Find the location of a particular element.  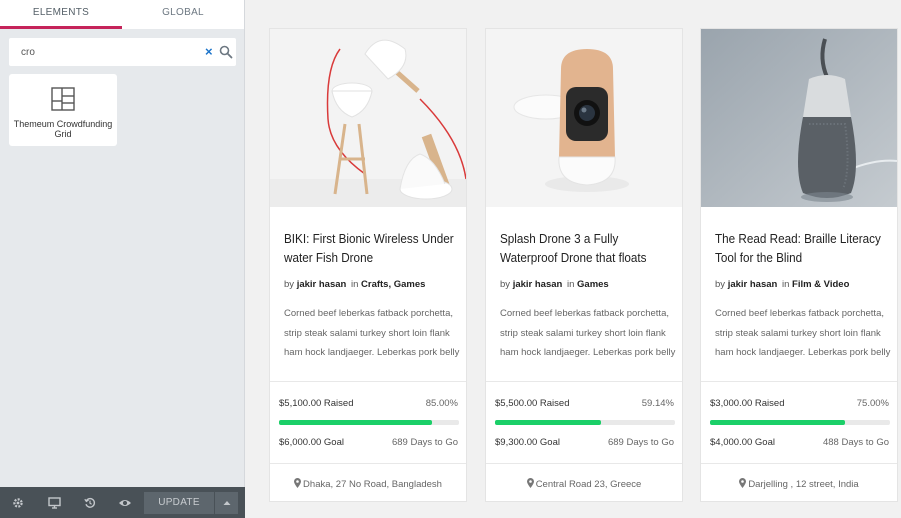

campaign-image-lamp is located at coordinates (368, 118).